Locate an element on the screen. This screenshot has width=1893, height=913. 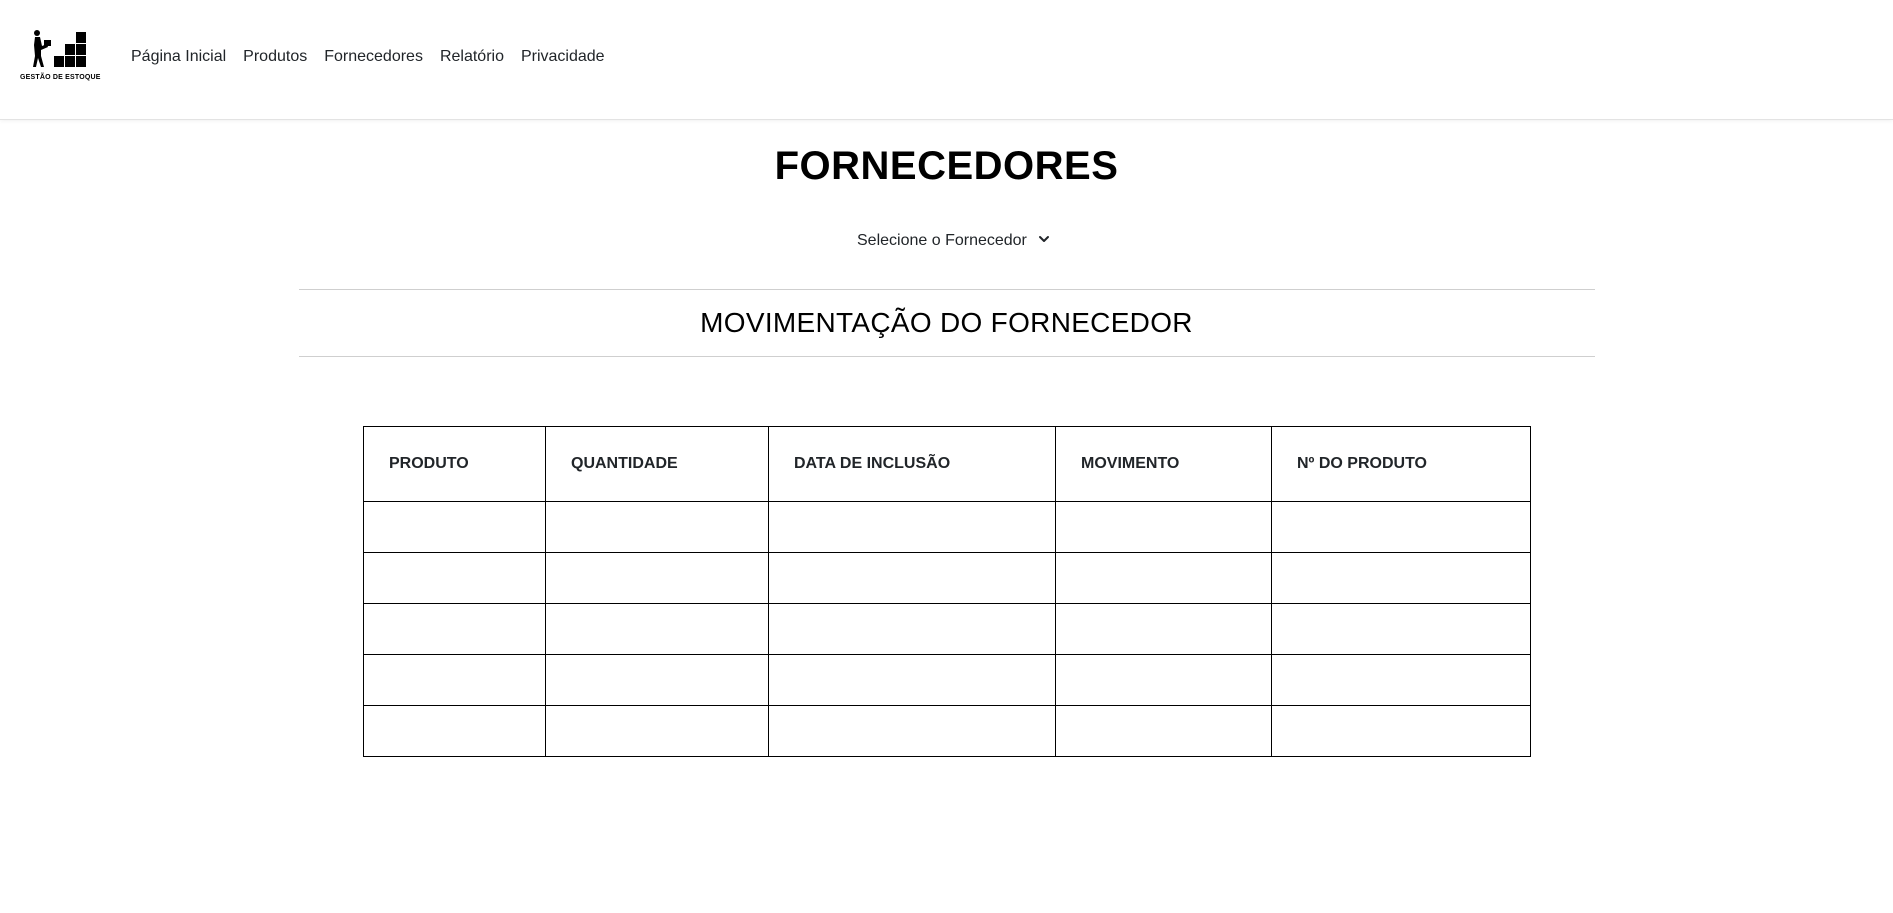
brand-logo-text: GESTÃO DE ESTOQUE is located at coordinates (60, 77).